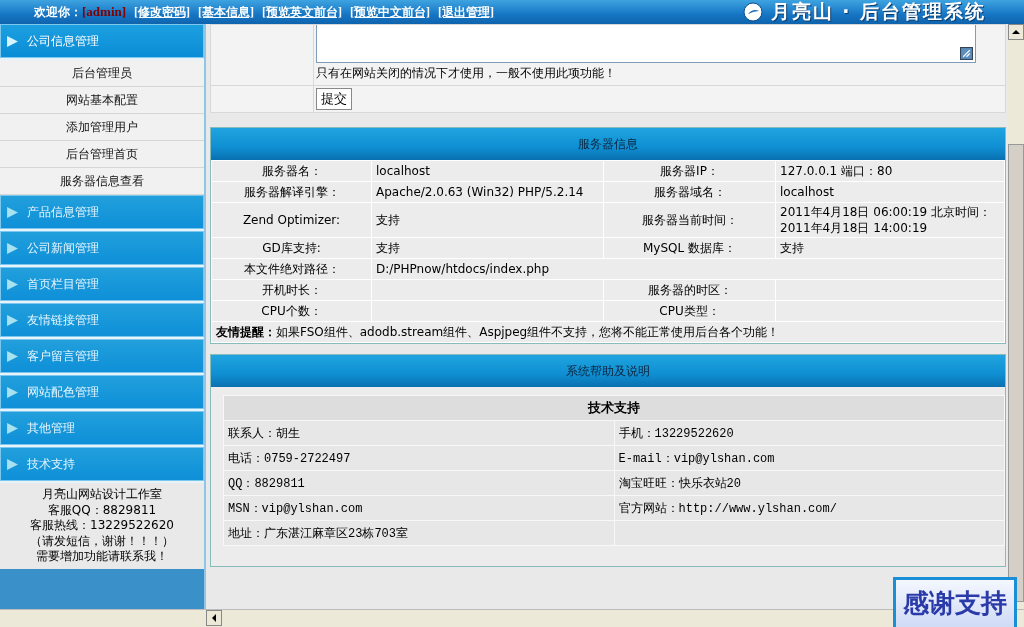 Image resolution: width=1024 pixels, height=627 pixels. Describe the element at coordinates (689, 192) in the screenshot. I see `info-label: 服务器域名：` at that location.